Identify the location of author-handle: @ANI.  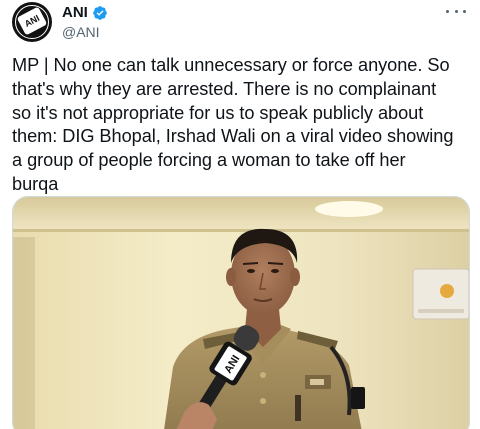
(85, 32).